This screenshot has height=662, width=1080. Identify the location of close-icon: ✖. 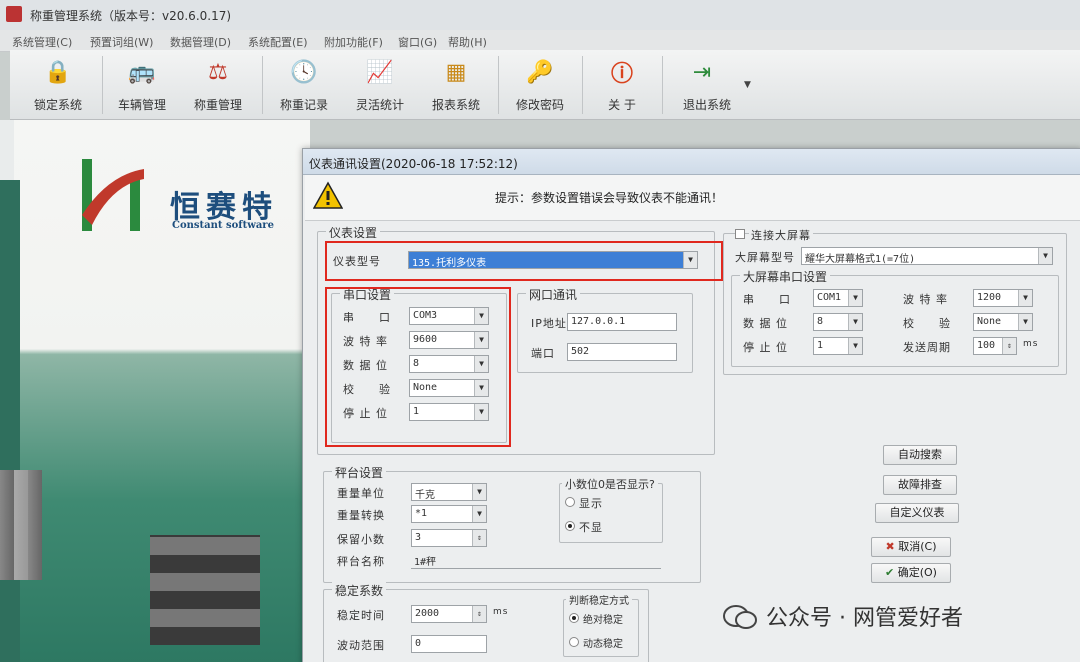
(890, 546).